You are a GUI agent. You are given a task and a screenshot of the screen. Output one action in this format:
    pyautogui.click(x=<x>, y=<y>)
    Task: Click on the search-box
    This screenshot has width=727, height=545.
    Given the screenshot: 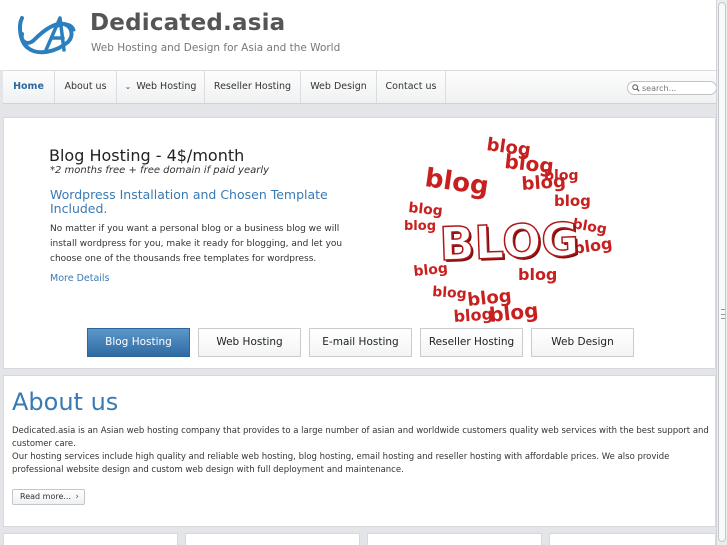 What is the action you would take?
    pyautogui.click(x=672, y=88)
    